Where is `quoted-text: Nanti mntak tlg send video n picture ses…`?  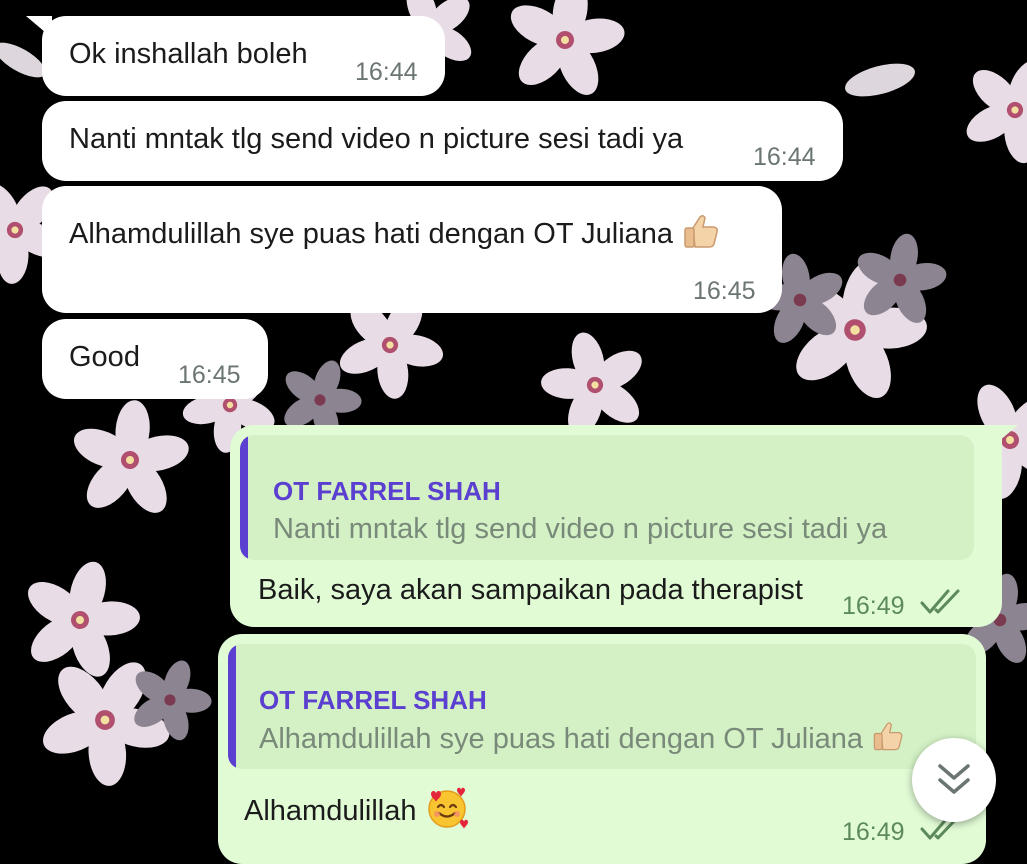
quoted-text: Nanti mntak tlg send video n picture ses… is located at coordinates (580, 529).